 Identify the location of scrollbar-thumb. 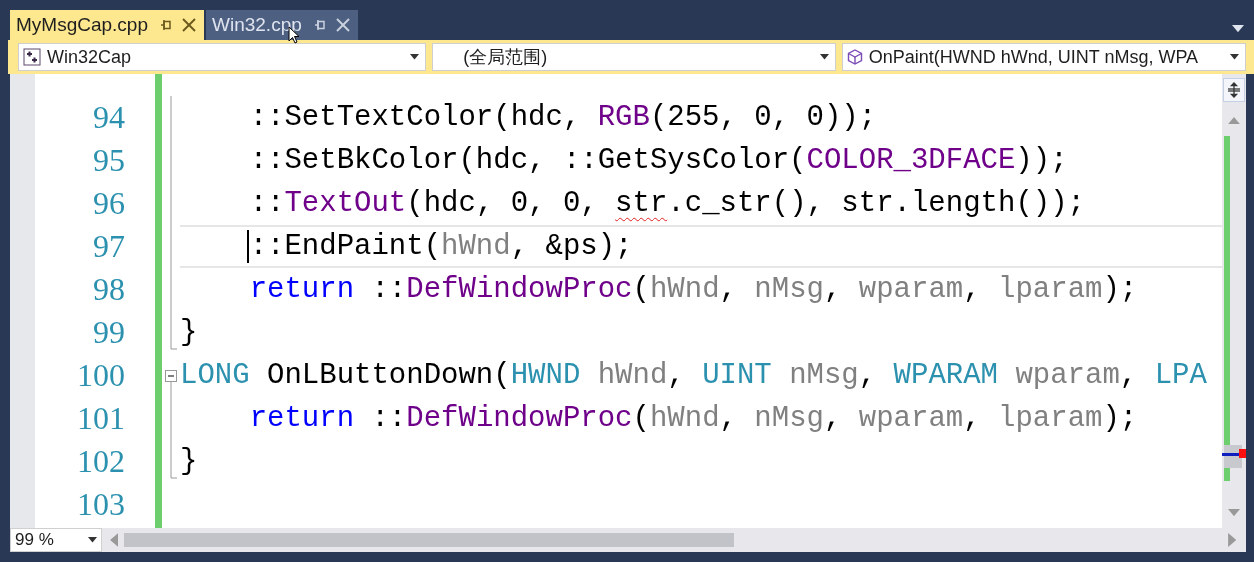
(429, 540).